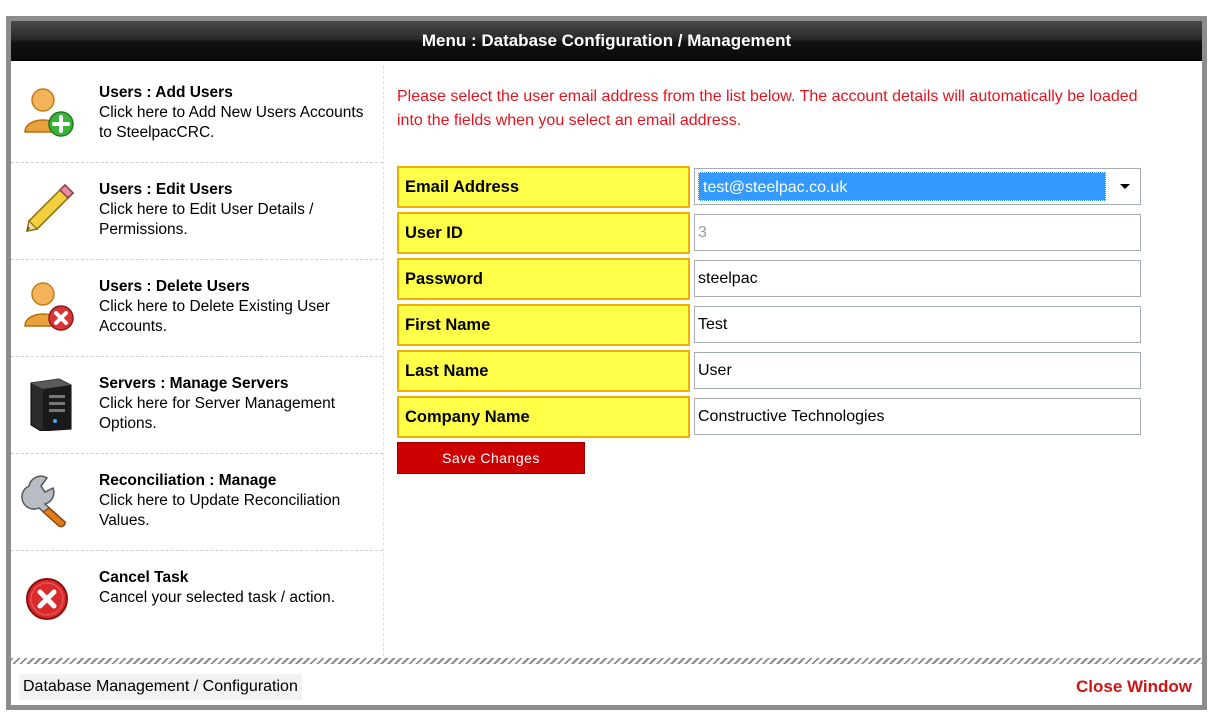 Image resolution: width=1218 pixels, height=715 pixels. What do you see at coordinates (917, 232) in the screenshot?
I see `user-id-field` at bounding box center [917, 232].